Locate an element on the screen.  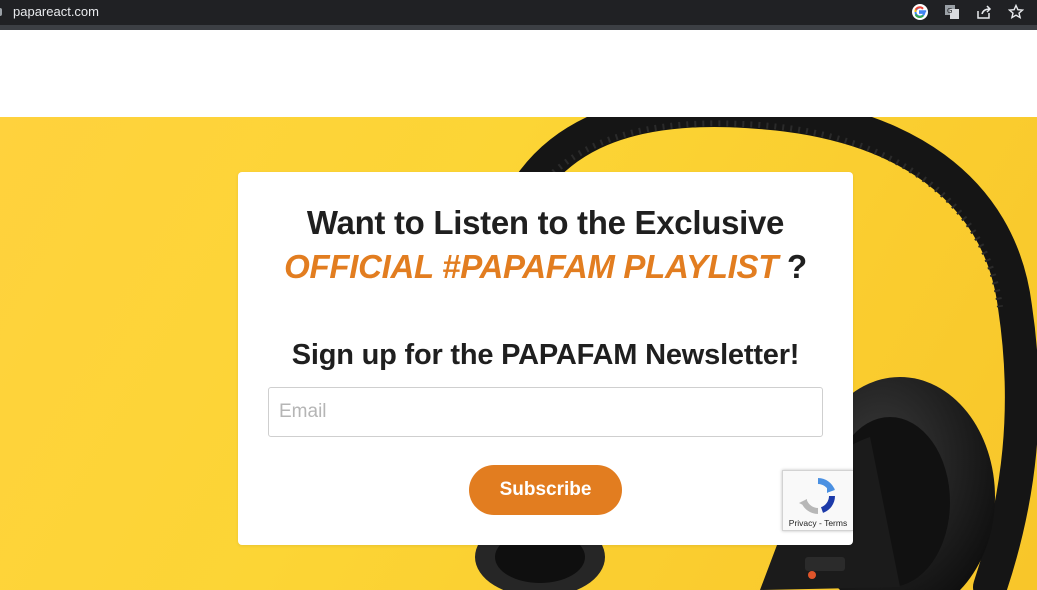
playlist-accent-text: OFFICIAL #PAPAFAM PLAYLIST is located at coordinates (531, 266).